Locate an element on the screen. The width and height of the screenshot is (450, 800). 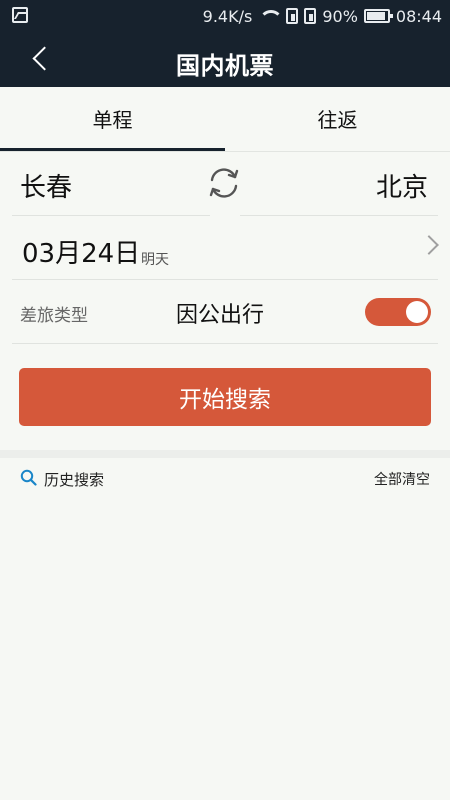
wifi-icon is located at coordinates (271, 16).